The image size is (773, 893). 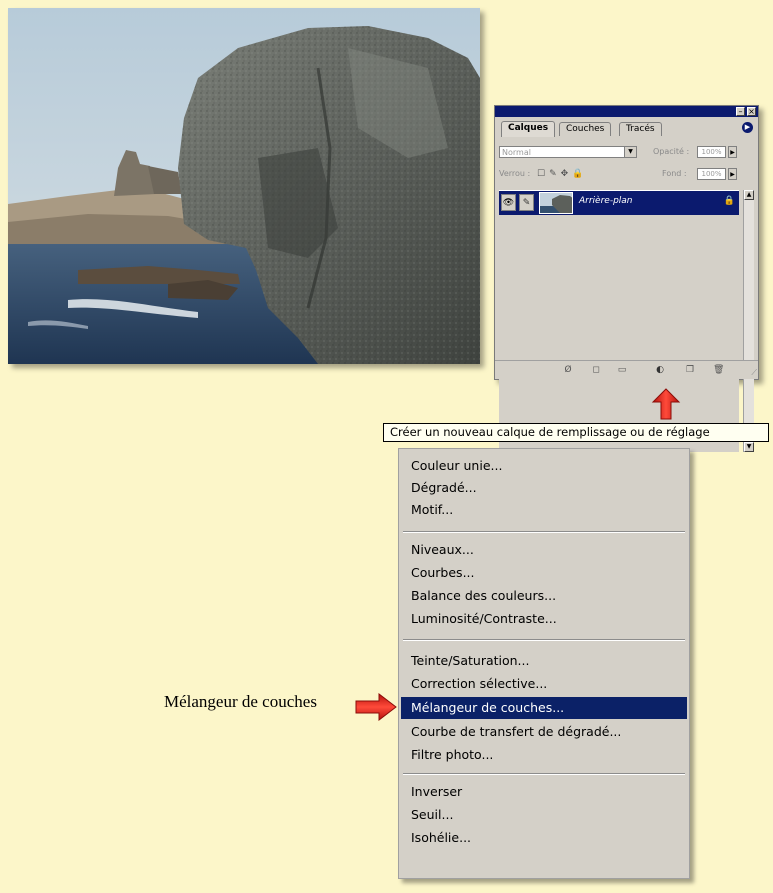 I want to click on layer-scrollbar: ▲ ▼, so click(x=748, y=321).